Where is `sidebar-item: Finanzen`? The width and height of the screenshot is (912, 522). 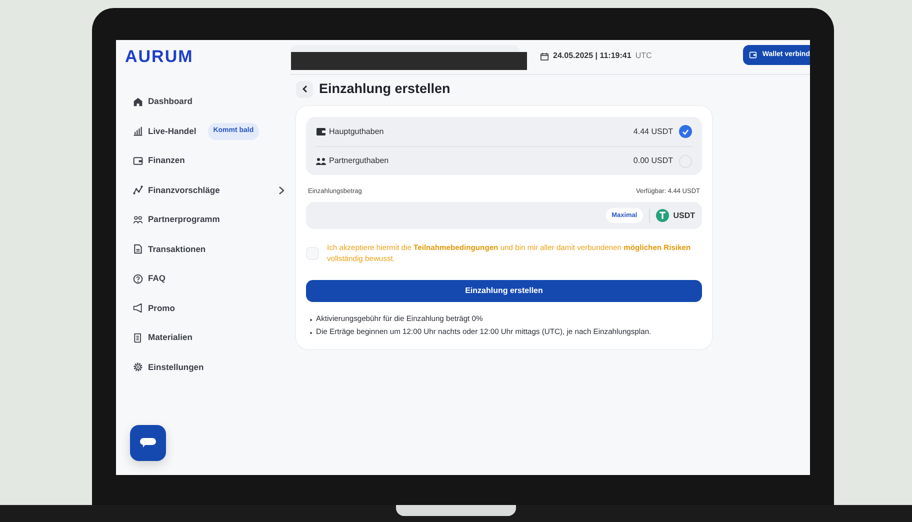
sidebar-item: Finanzen is located at coordinates (207, 161).